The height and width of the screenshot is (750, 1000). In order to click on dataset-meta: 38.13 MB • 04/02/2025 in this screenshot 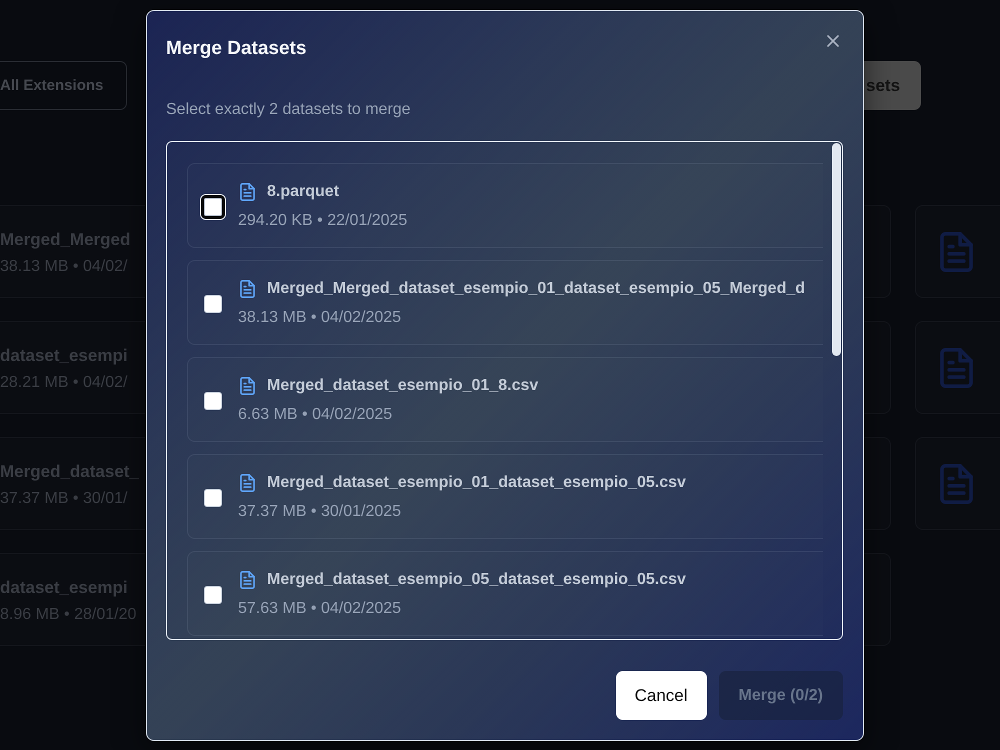, I will do `click(320, 318)`.